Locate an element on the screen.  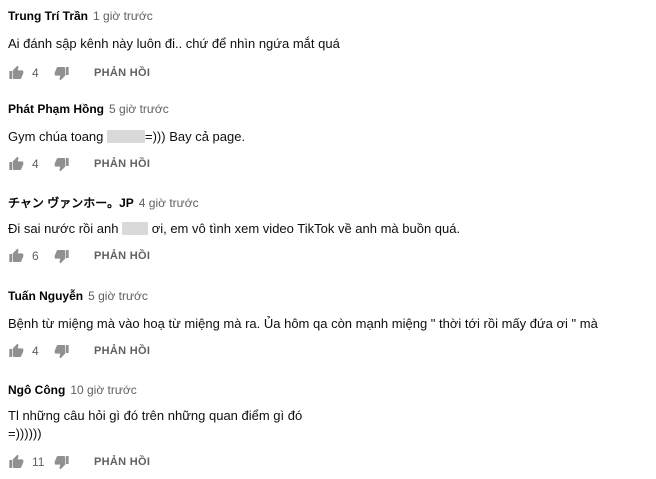
comment-time: 1 giờ trước is located at coordinates (123, 16).